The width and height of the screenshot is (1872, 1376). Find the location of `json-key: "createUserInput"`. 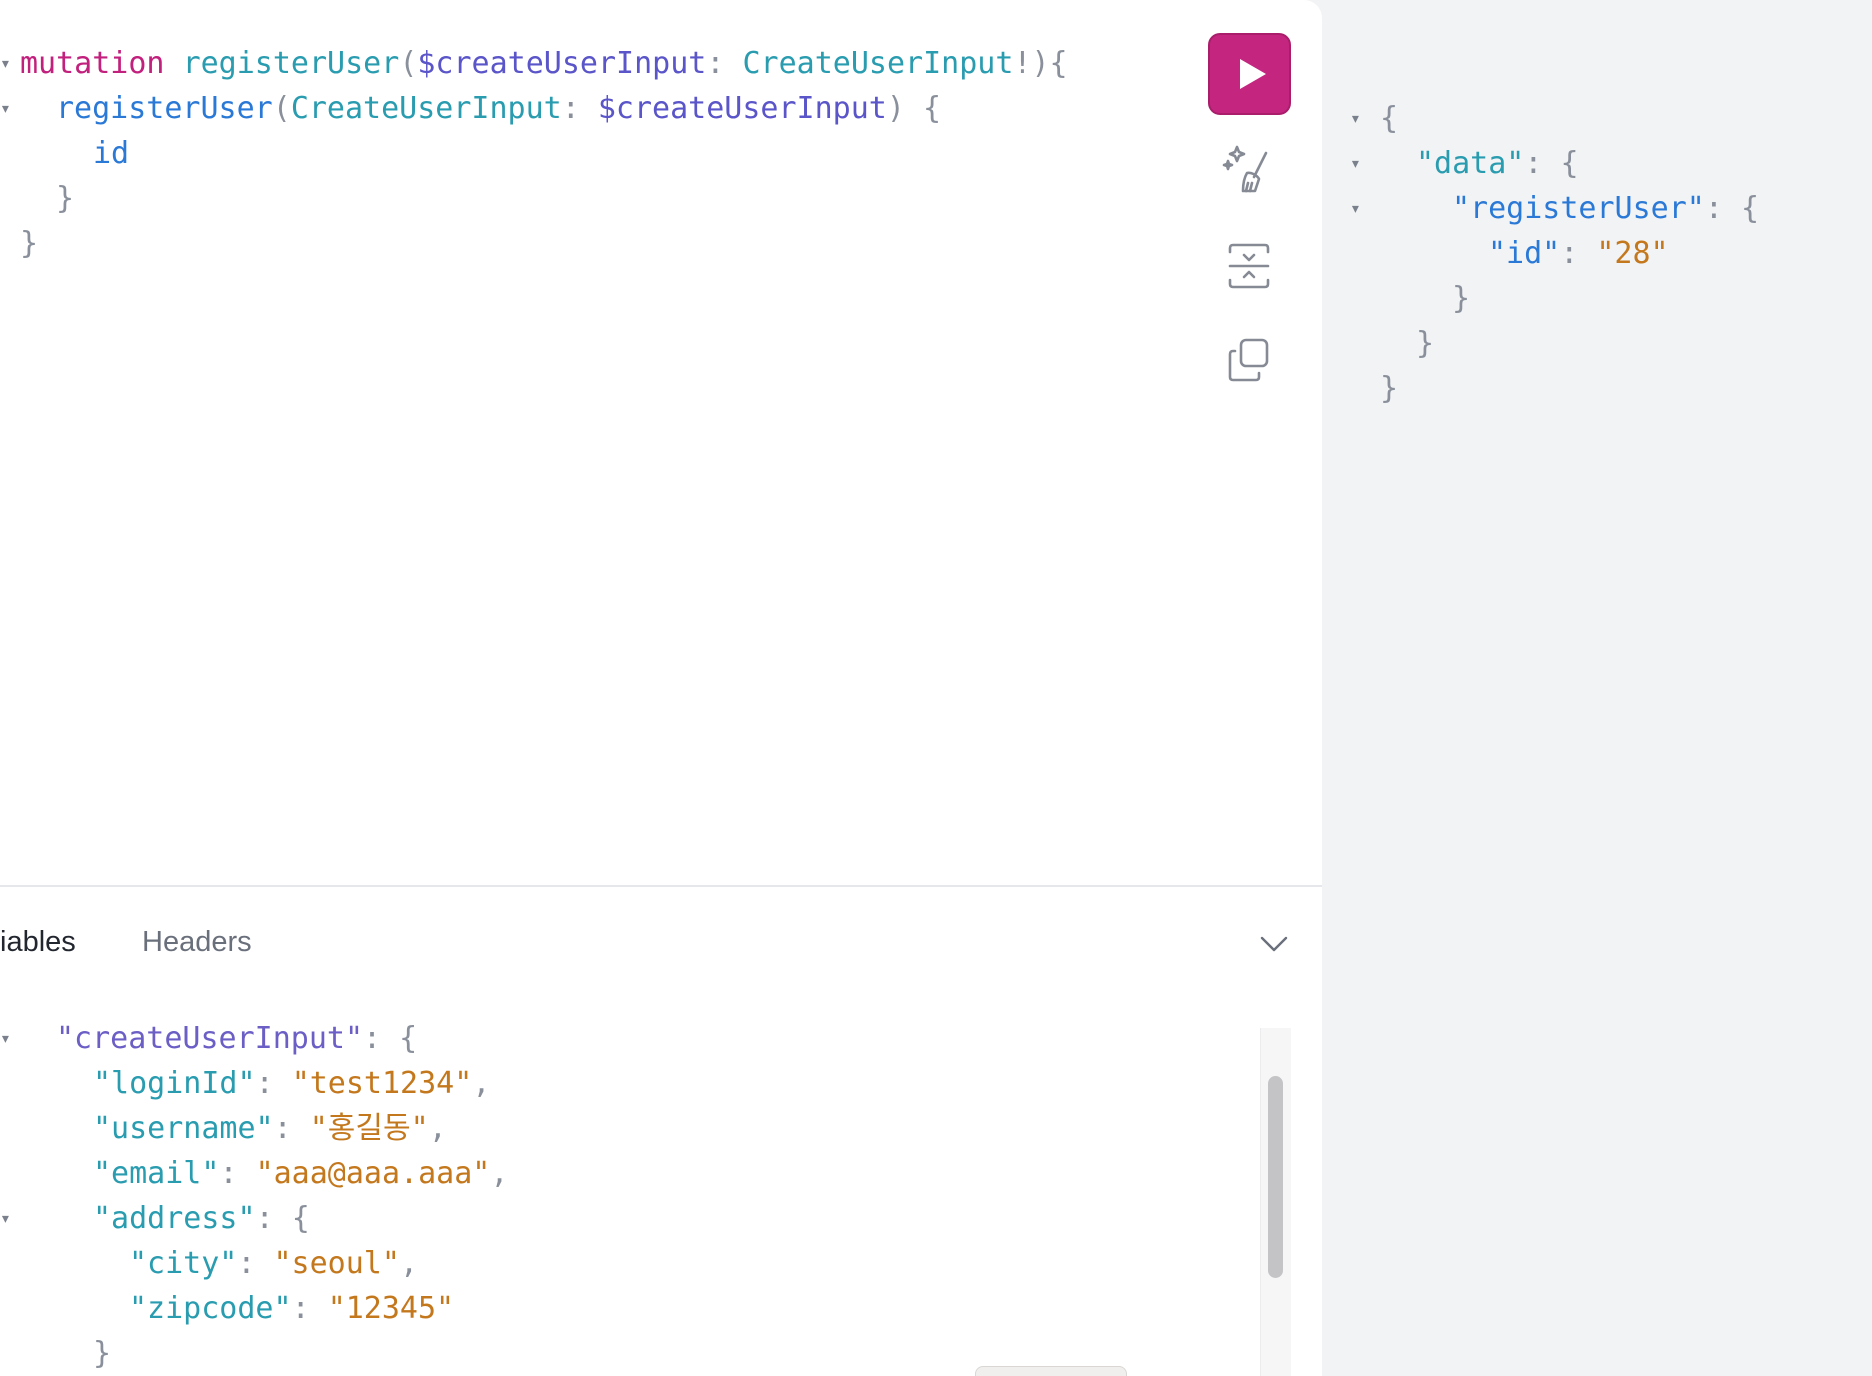

json-key: "createUserInput" is located at coordinates (210, 1038).